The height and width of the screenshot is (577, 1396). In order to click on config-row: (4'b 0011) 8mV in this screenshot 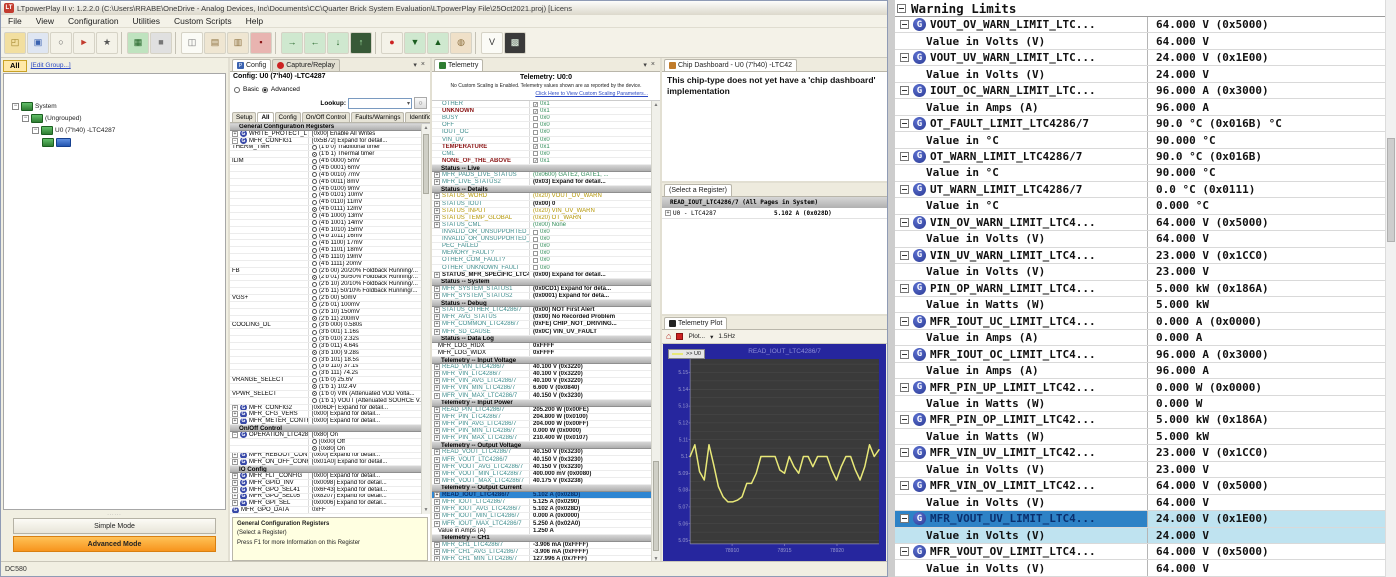, I will do `click(330, 182)`.